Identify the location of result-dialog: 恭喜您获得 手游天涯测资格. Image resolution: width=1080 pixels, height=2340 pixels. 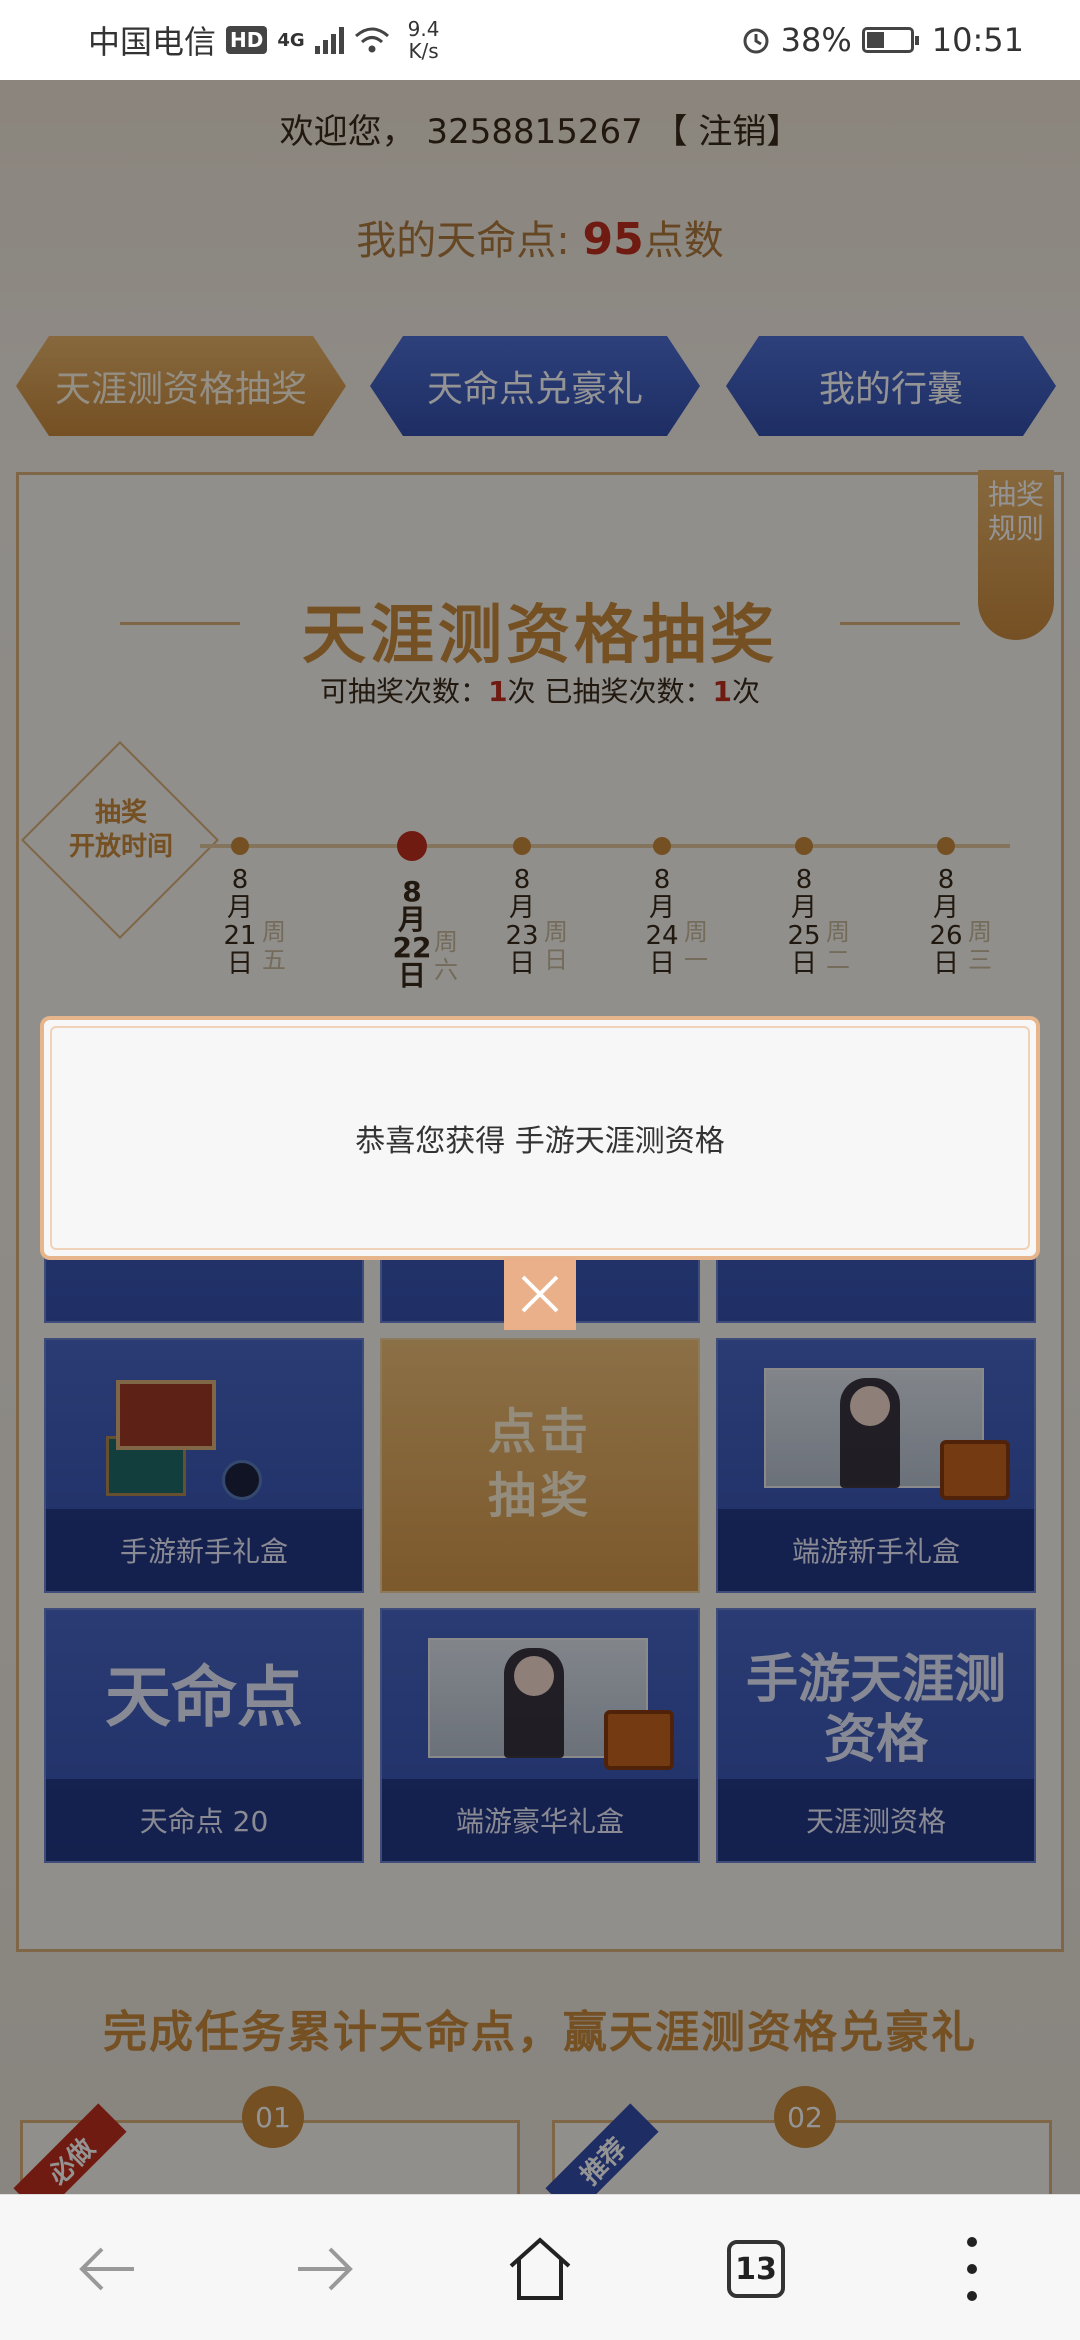
(540, 1138).